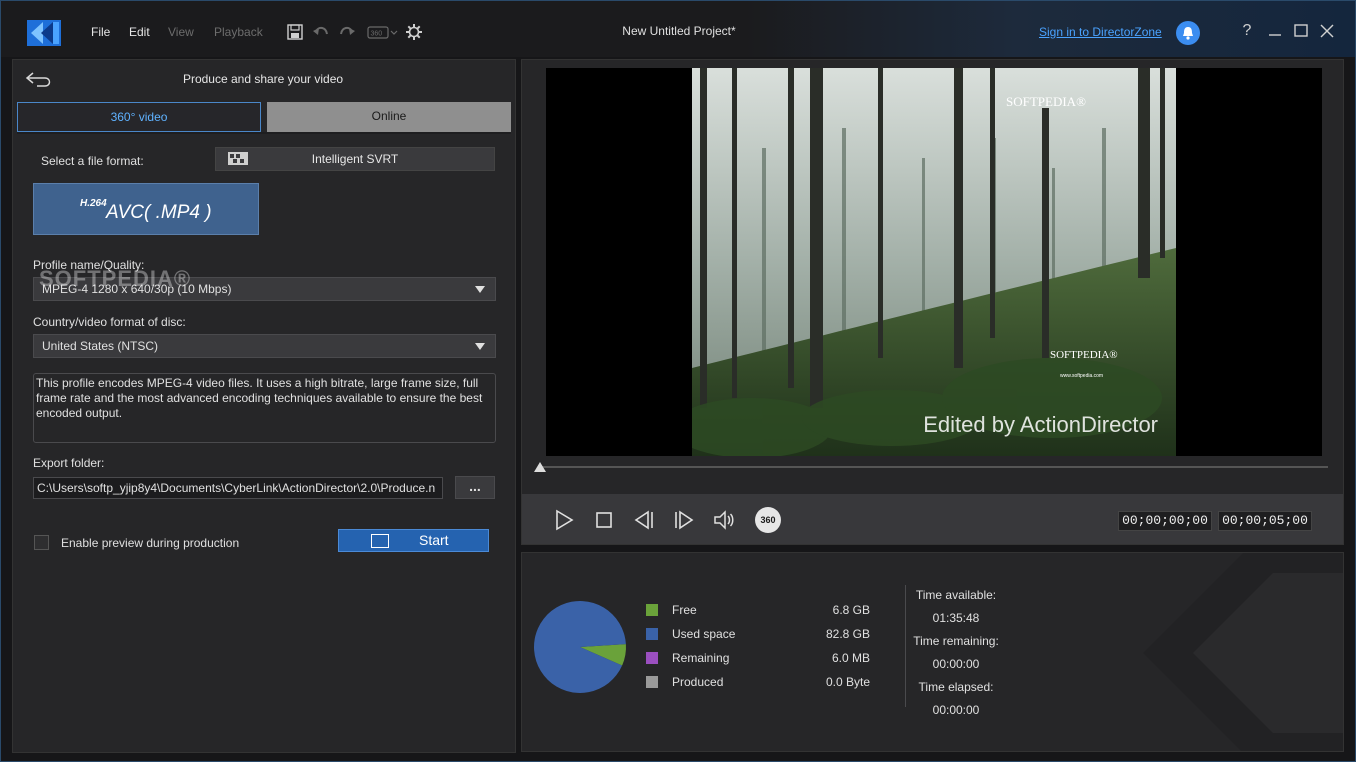  I want to click on export-folder-label: Export folder:, so click(69, 463).